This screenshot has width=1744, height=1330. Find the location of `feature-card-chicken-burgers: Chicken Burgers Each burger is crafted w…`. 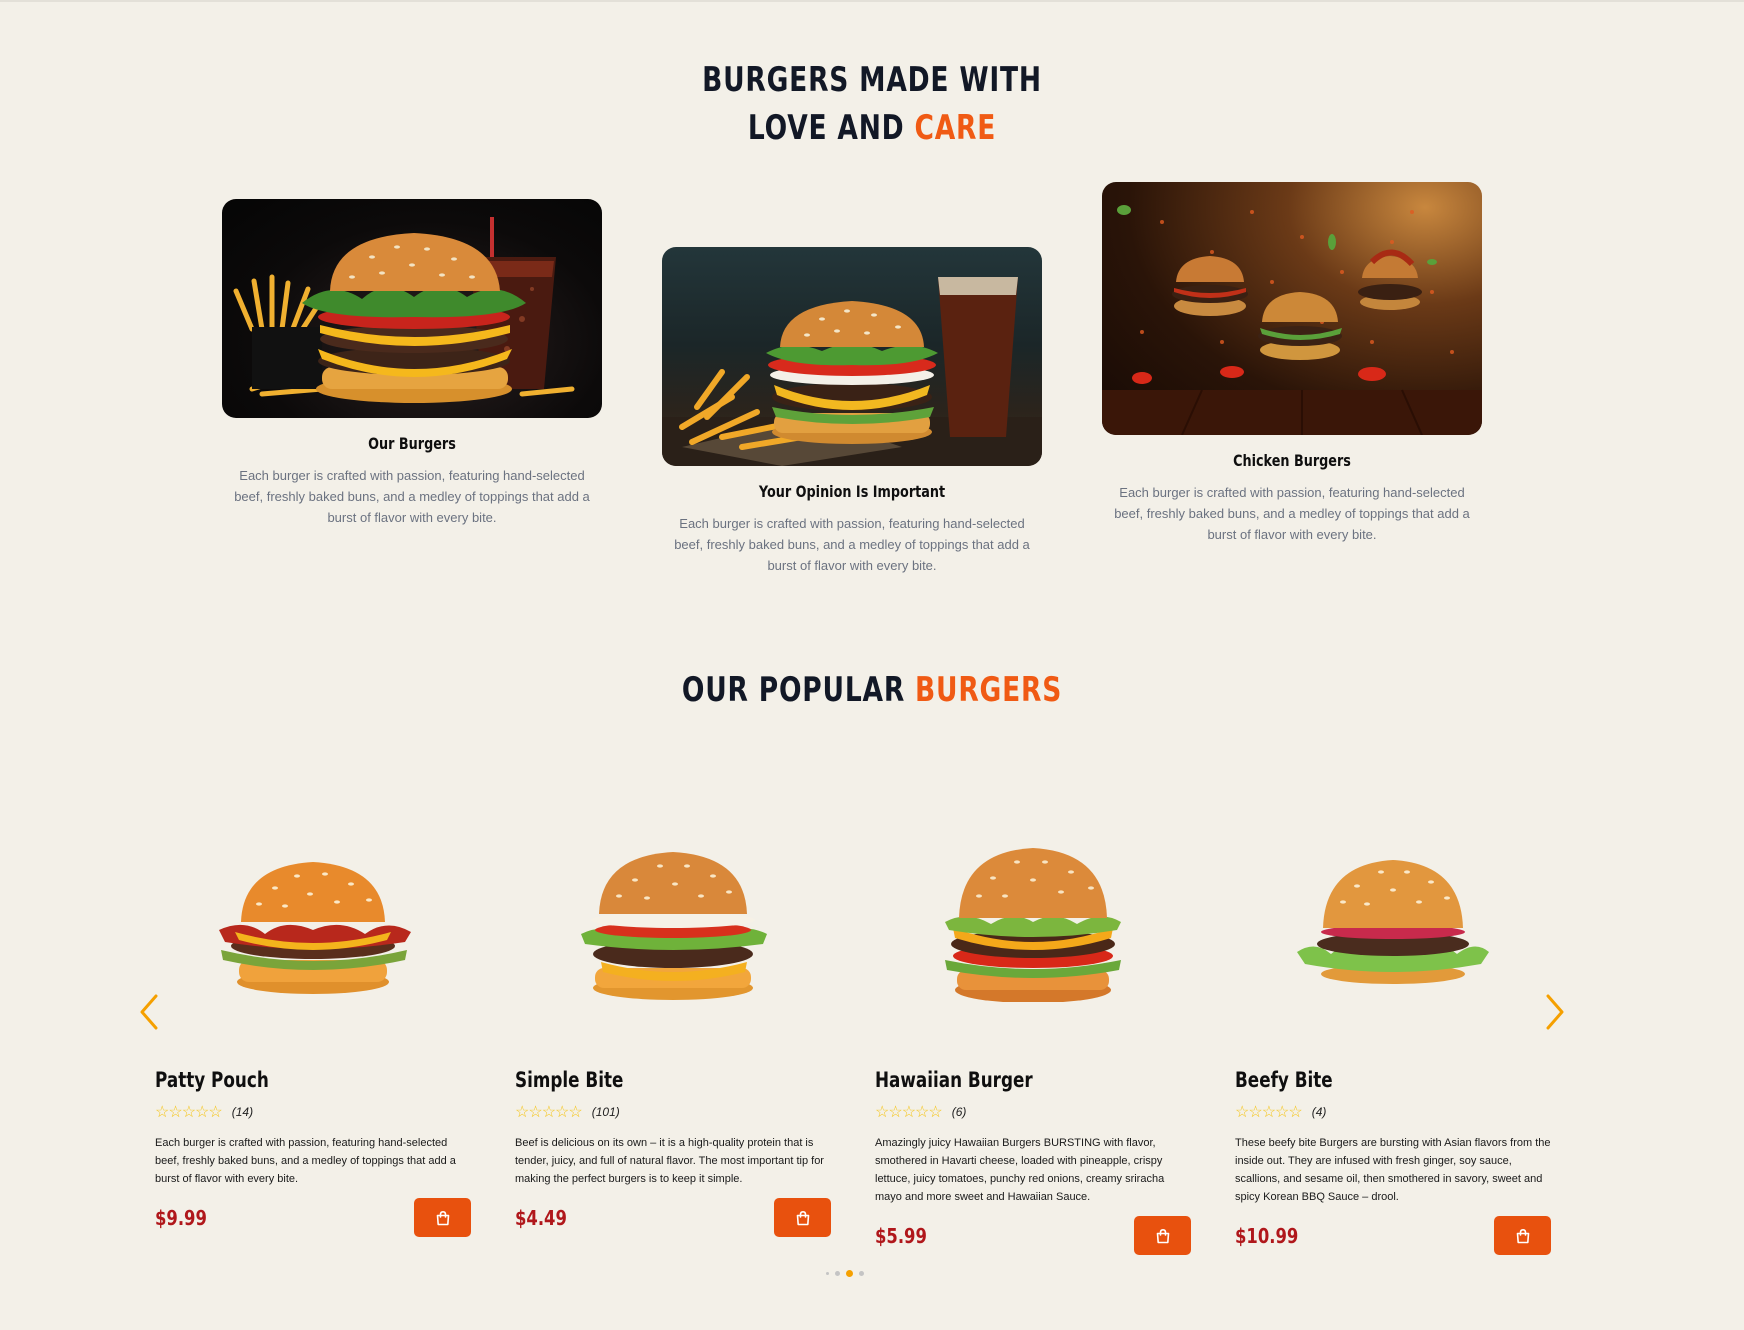

feature-card-chicken-burgers: Chicken Burgers Each burger is crafted w… is located at coordinates (1292, 363).